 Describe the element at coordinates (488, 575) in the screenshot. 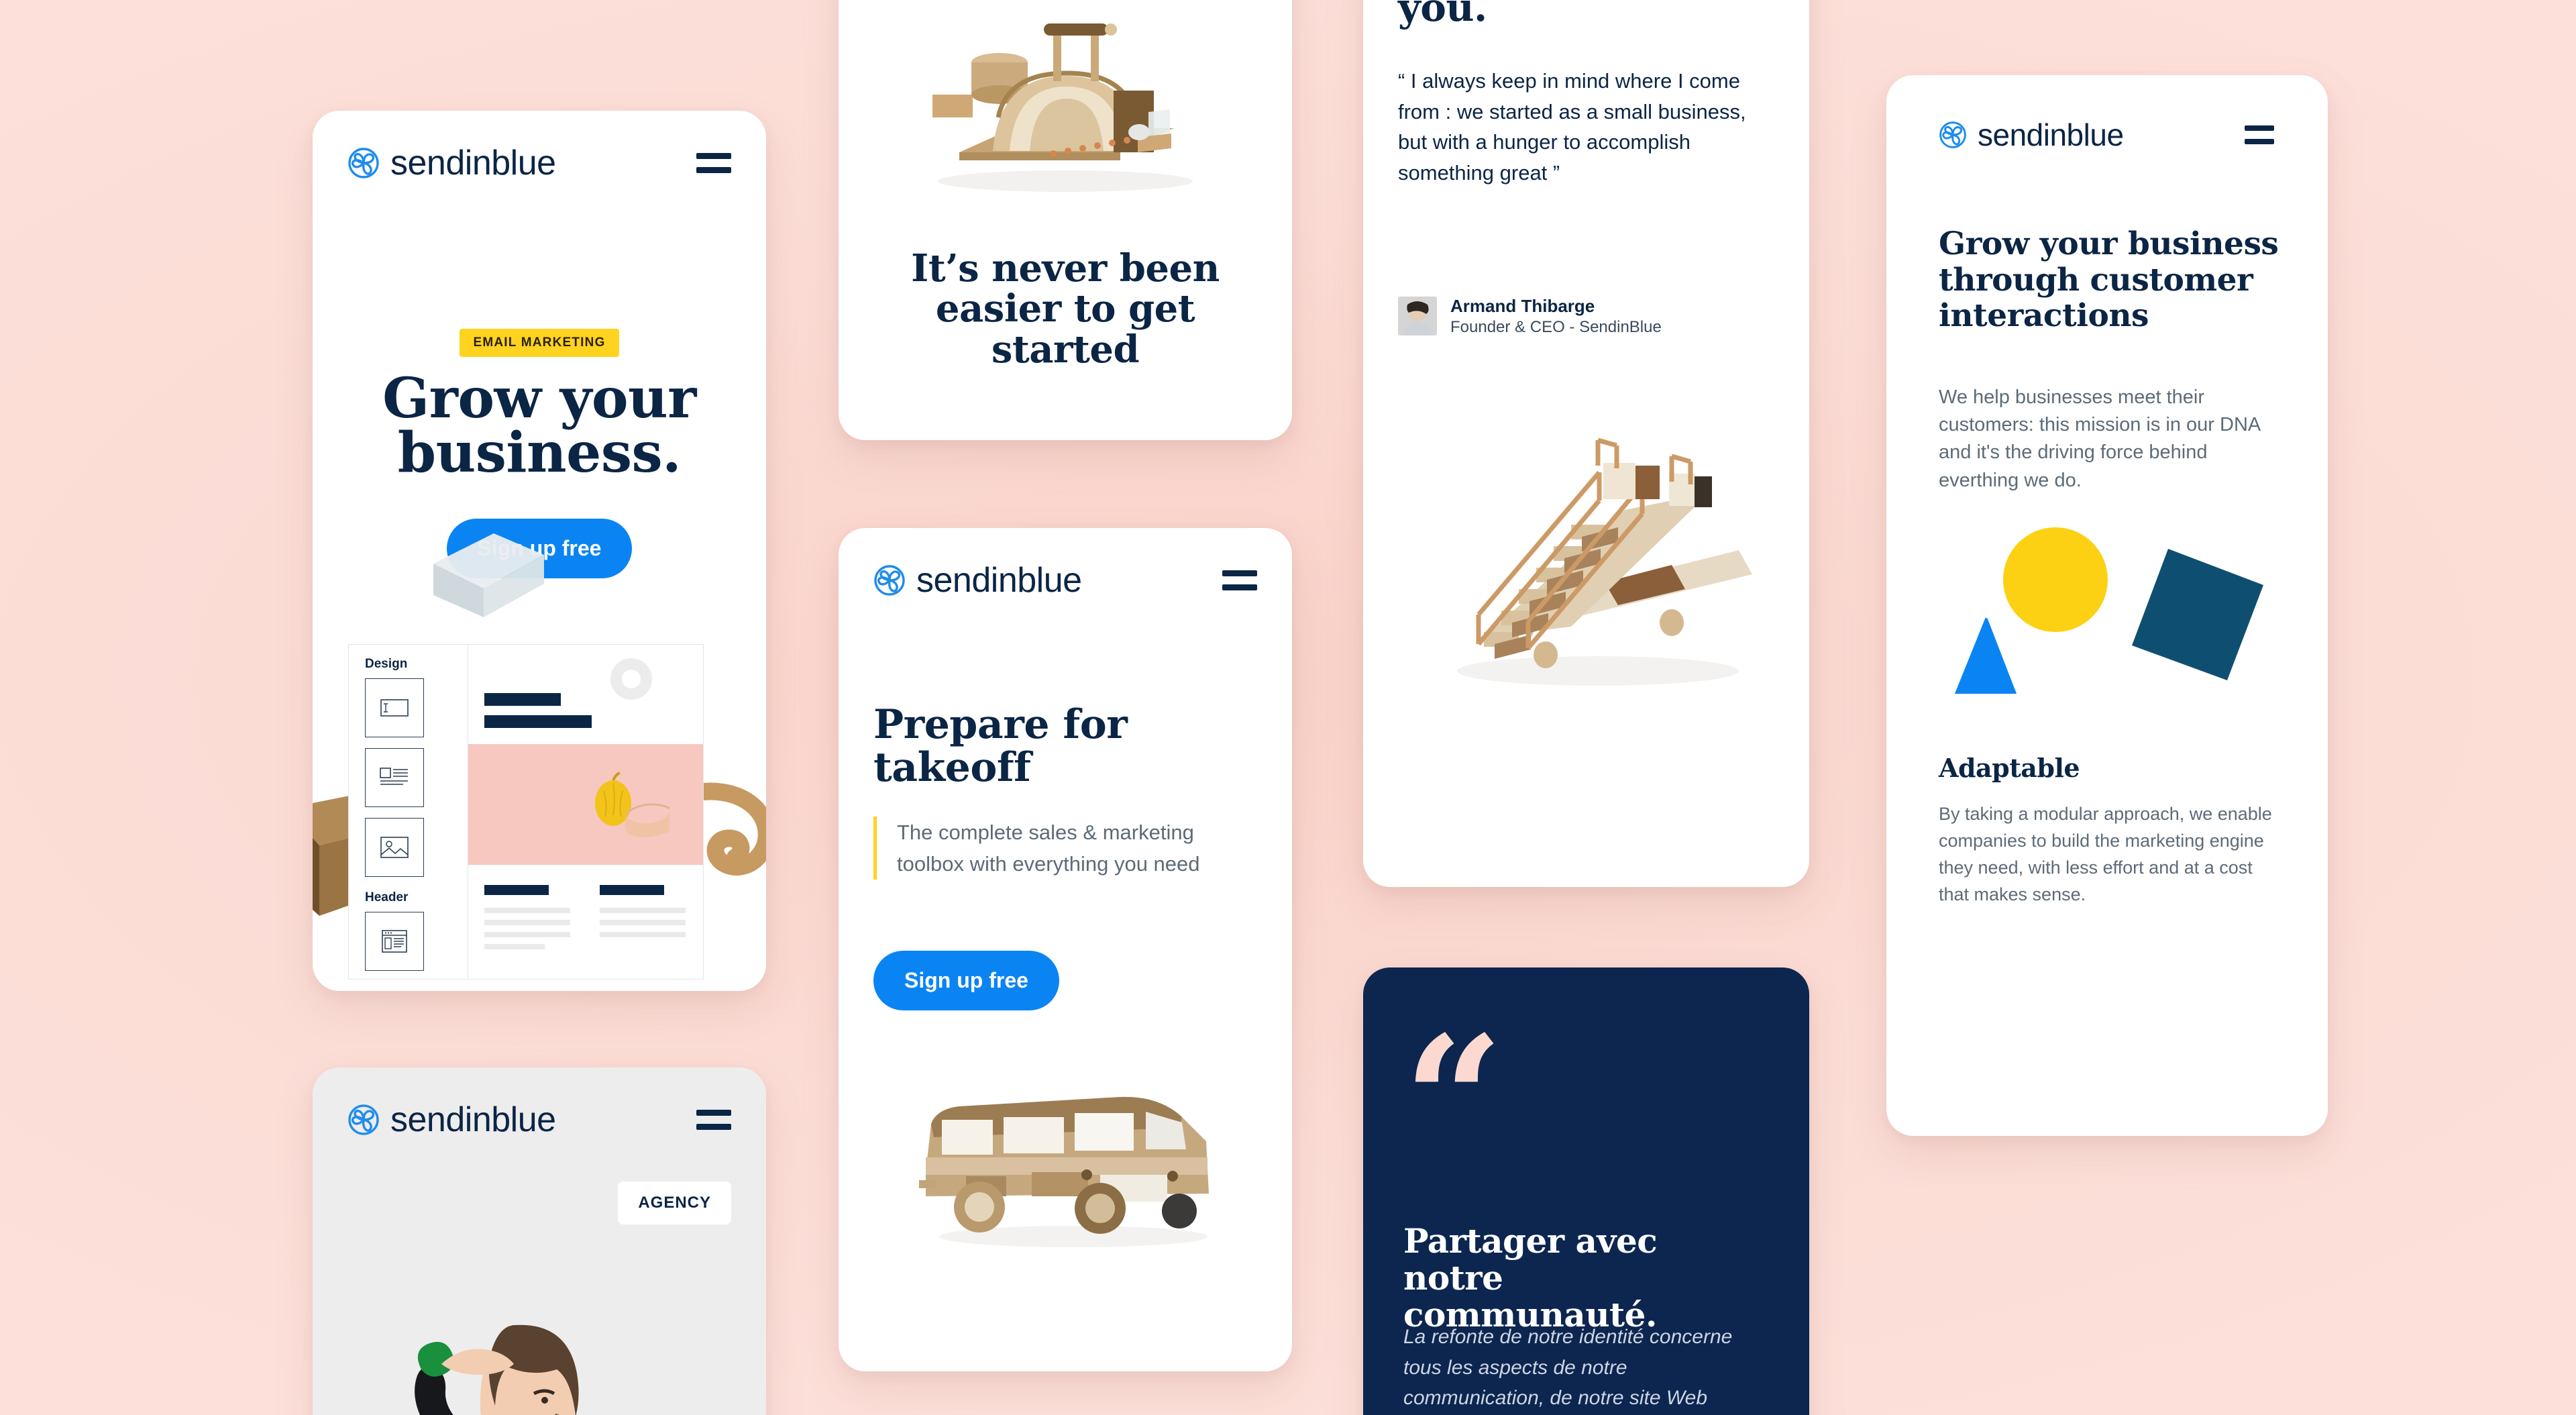

I see `glass-block-prop` at that location.